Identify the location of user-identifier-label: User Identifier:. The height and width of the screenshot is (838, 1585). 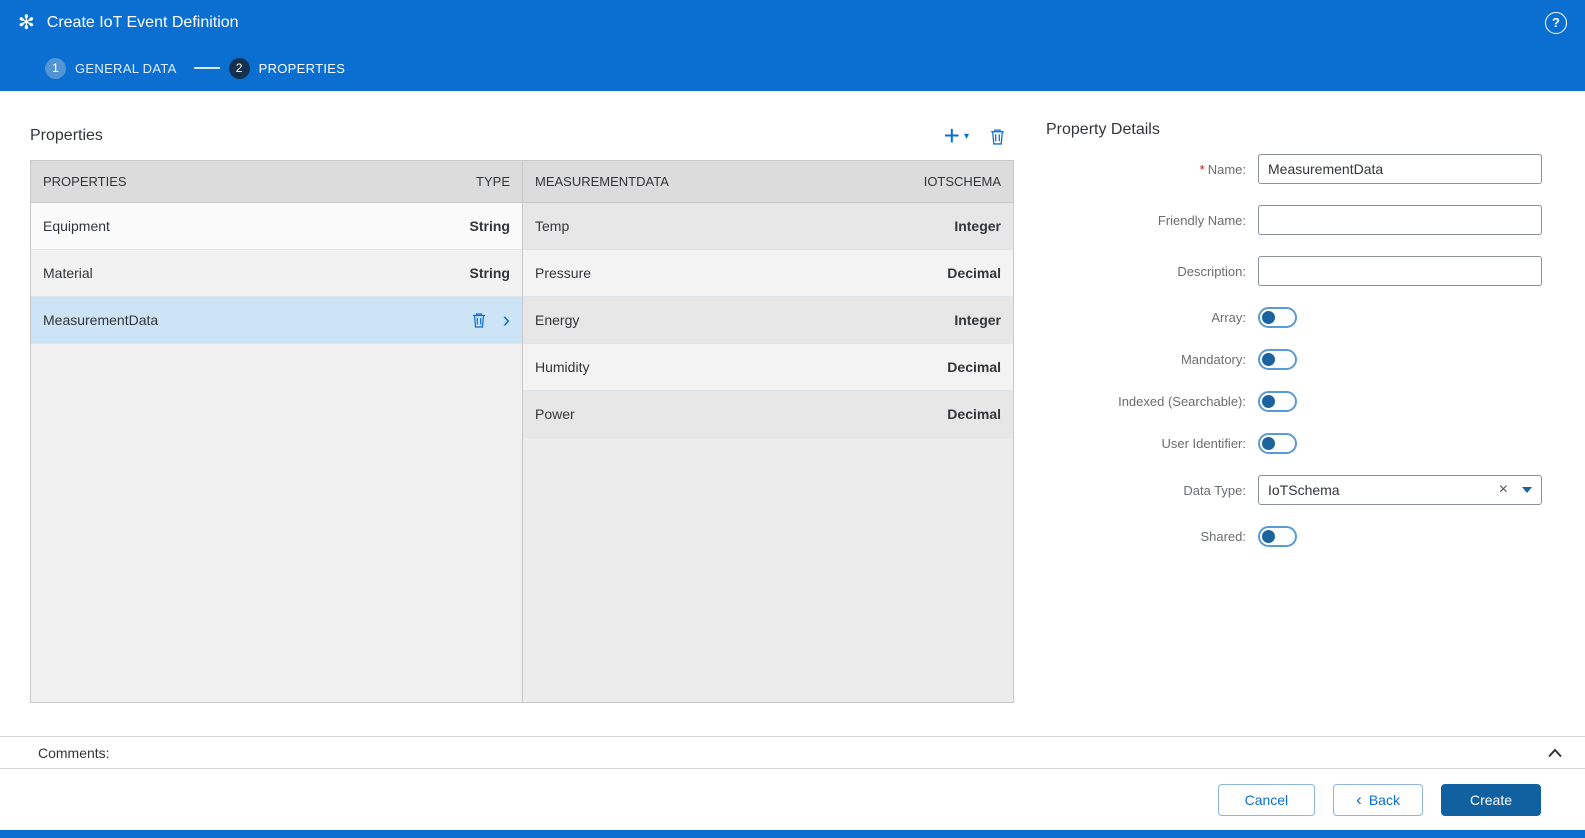
(1203, 443).